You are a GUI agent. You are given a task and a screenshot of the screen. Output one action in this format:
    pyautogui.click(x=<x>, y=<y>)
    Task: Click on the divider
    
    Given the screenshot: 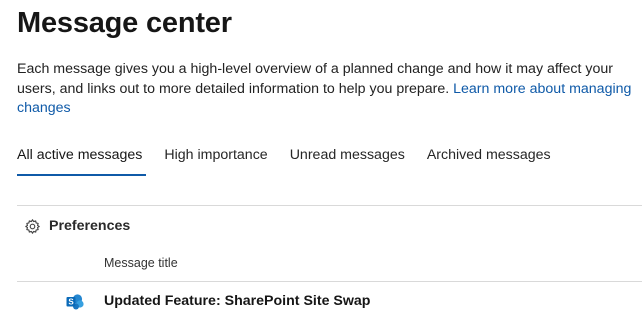 What is the action you would take?
    pyautogui.click(x=329, y=205)
    